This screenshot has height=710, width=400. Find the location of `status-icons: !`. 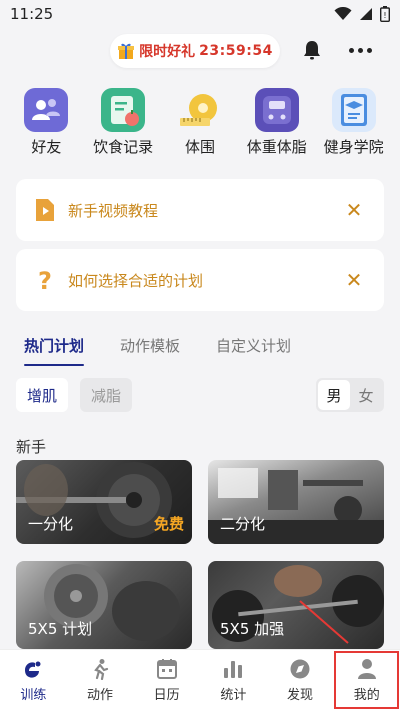

status-icons: ! is located at coordinates (362, 14).